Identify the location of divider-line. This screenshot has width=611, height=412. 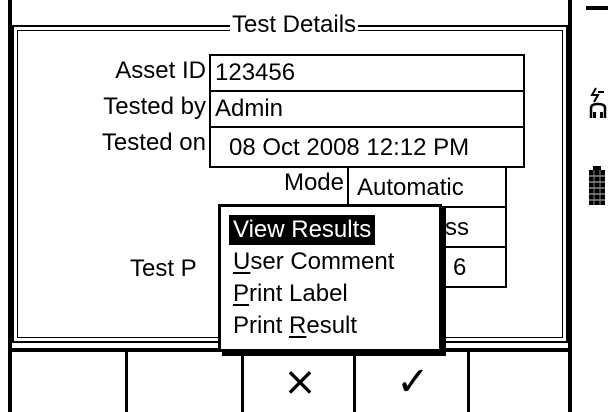
(597, 8).